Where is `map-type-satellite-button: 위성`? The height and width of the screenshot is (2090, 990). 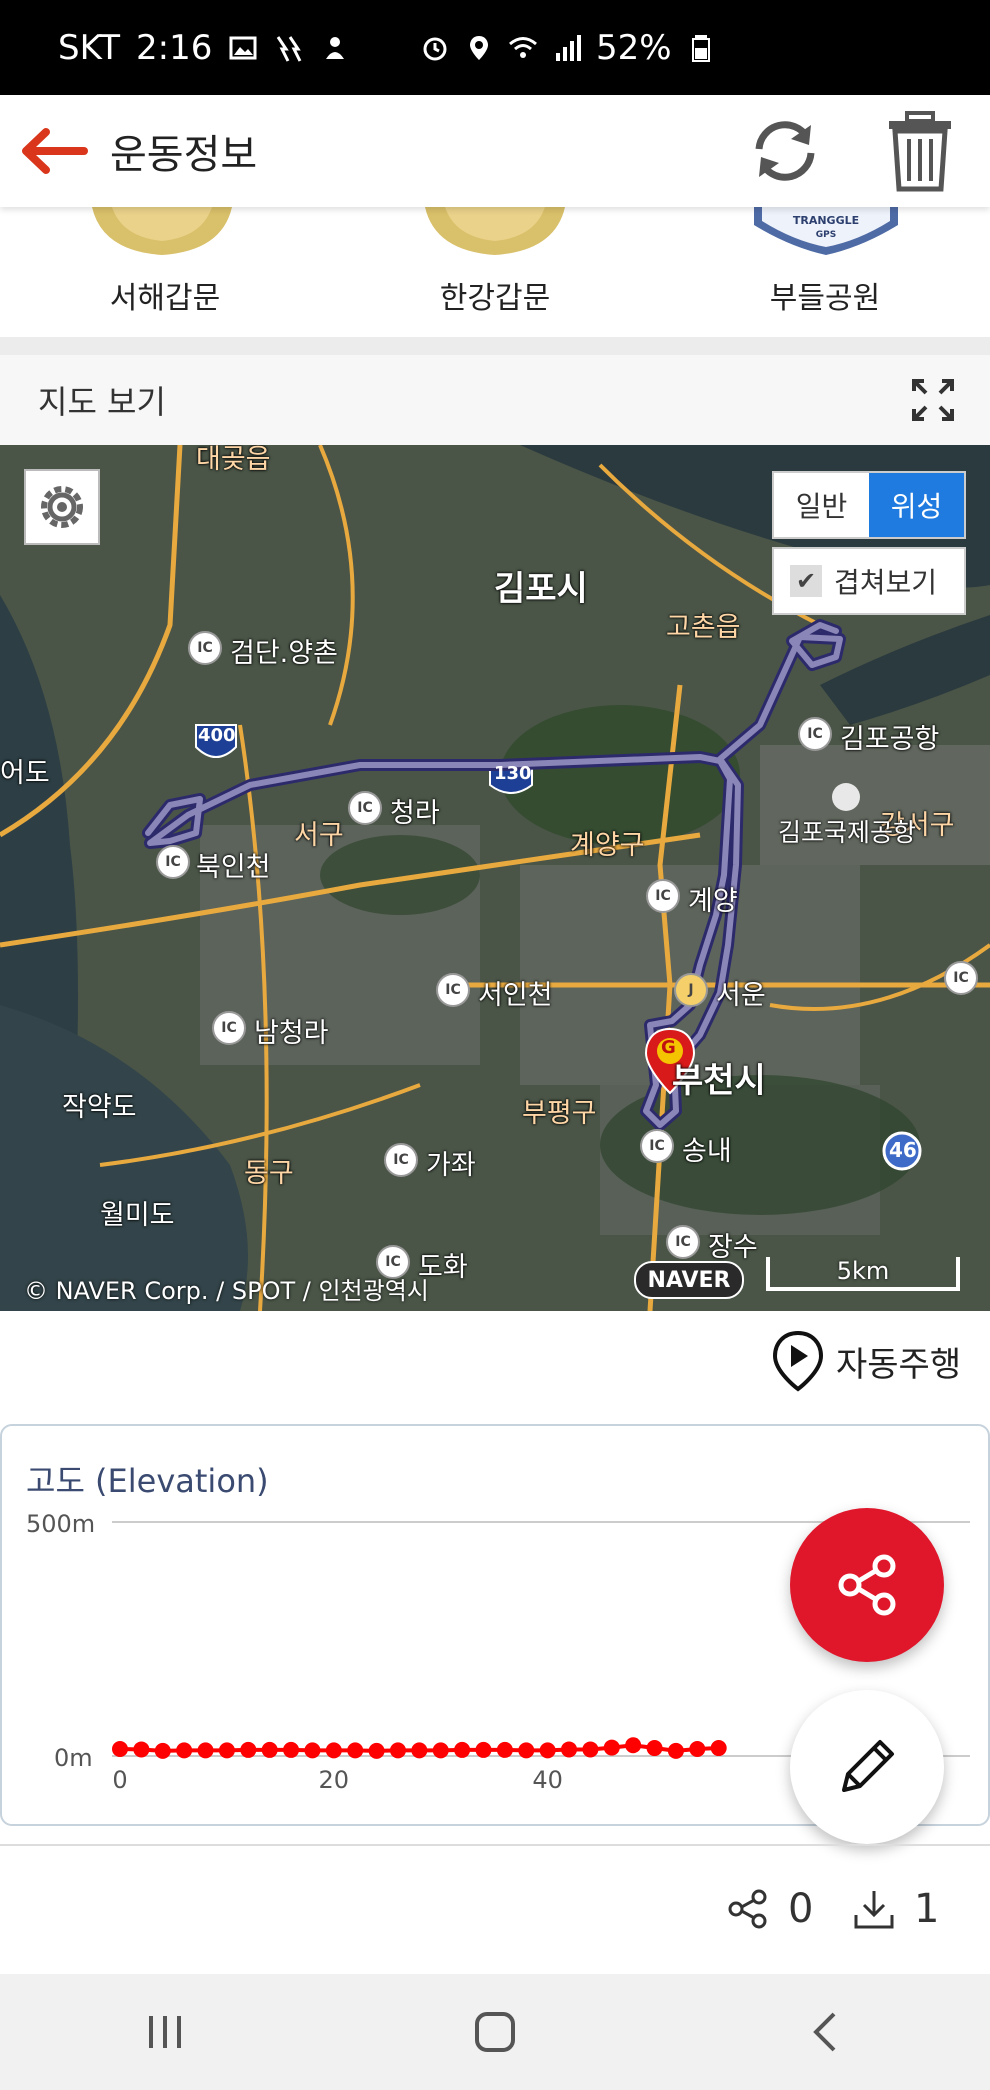 map-type-satellite-button: 위성 is located at coordinates (916, 505).